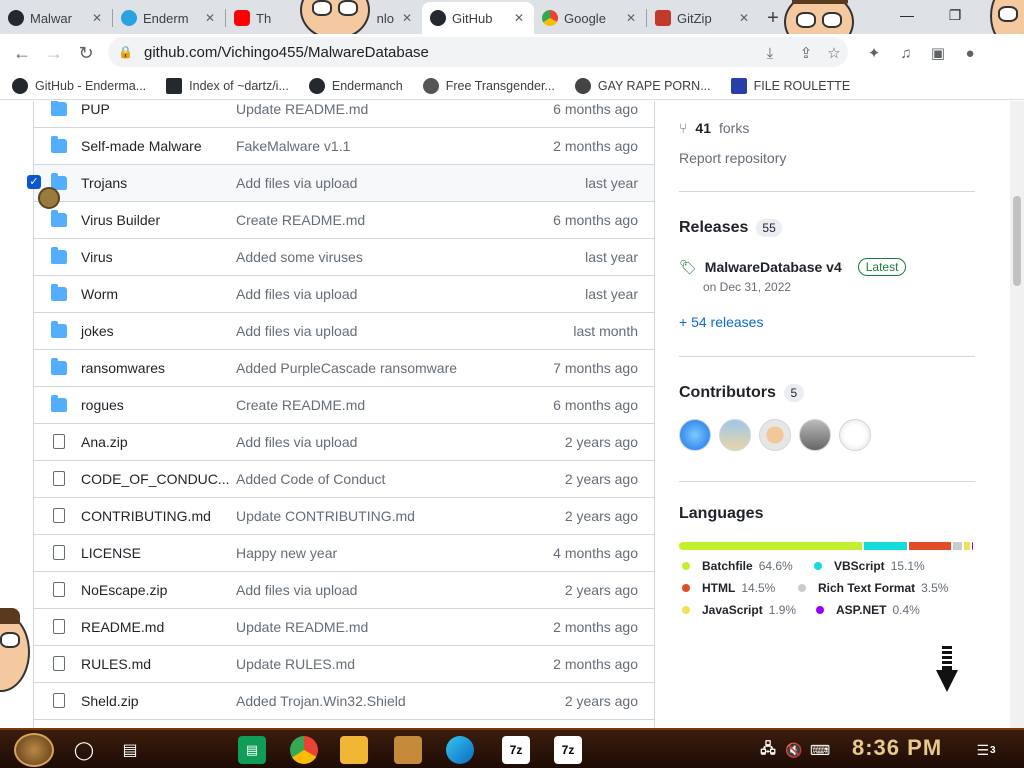 The width and height of the screenshot is (1024, 768). I want to click on browser-tab: Malwar ✕, so click(56, 18).